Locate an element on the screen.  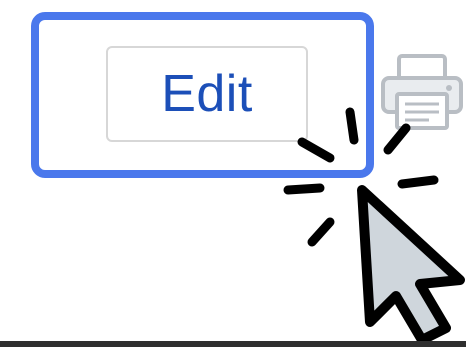
mouse-pointer-icon is located at coordinates (411, 265).